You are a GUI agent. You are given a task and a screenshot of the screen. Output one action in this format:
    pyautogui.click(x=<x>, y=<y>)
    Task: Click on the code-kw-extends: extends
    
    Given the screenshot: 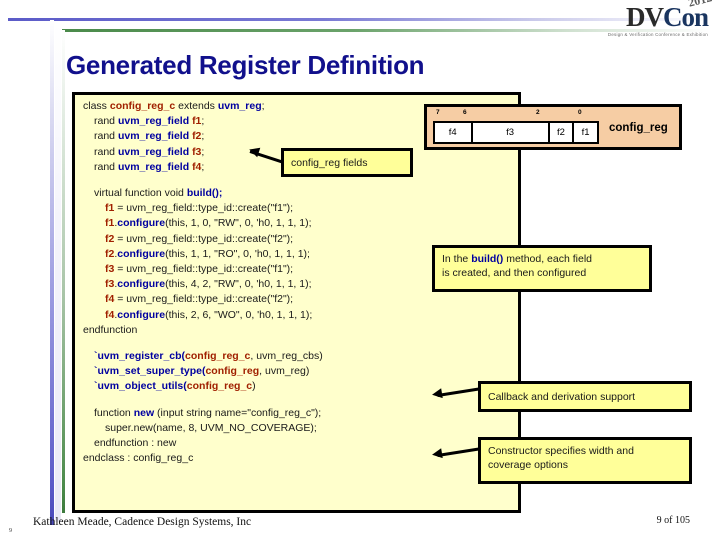 What is the action you would take?
    pyautogui.click(x=196, y=106)
    